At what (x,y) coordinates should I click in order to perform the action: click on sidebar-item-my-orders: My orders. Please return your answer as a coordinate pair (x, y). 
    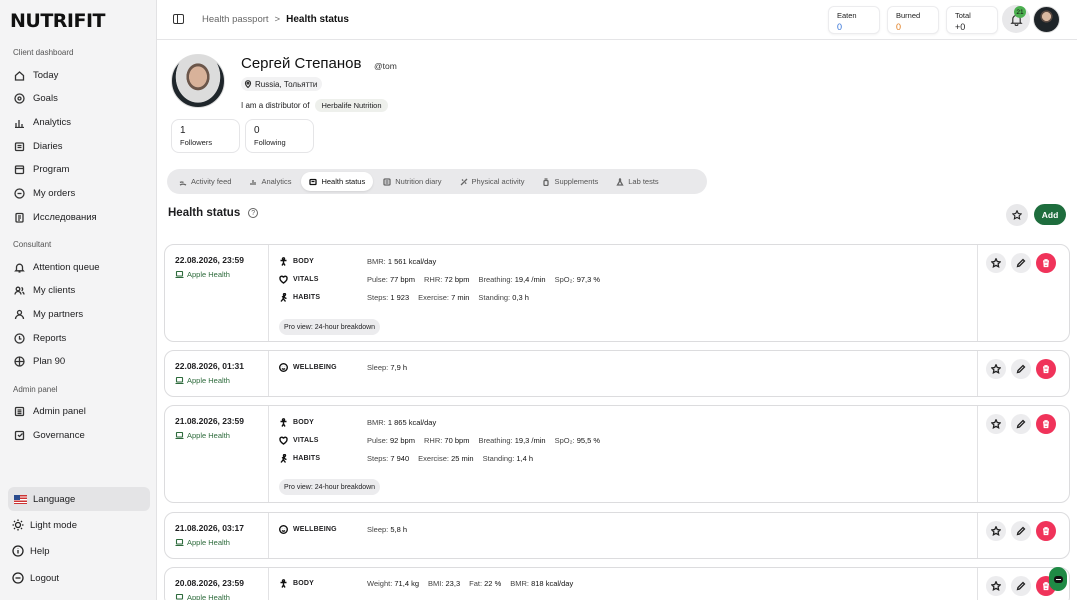
    Looking at the image, I should click on (80, 194).